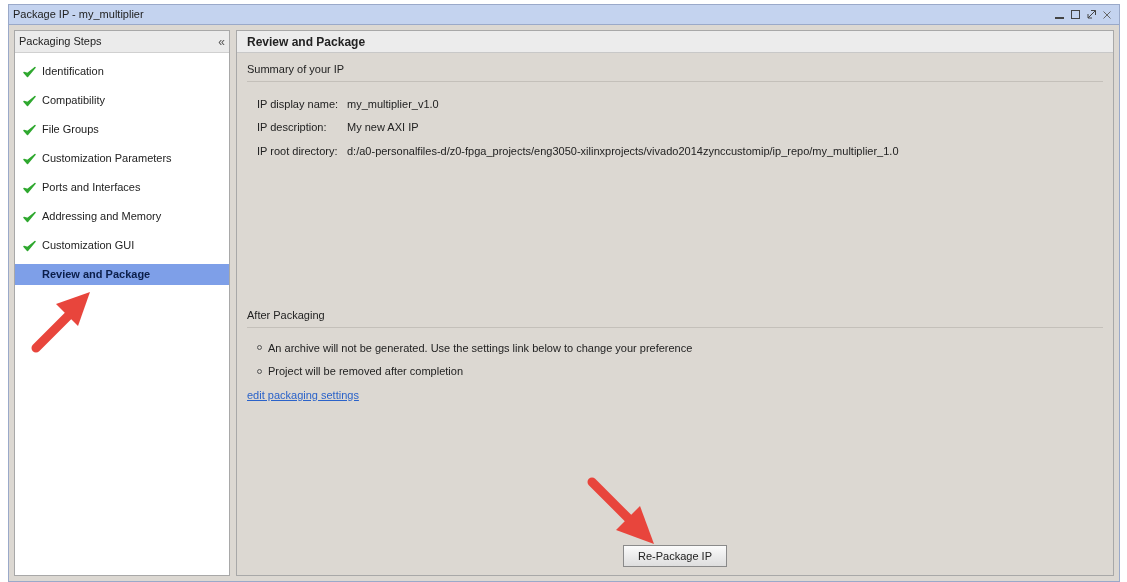 This screenshot has height=582, width=1127. Describe the element at coordinates (675, 556) in the screenshot. I see `repackage-button: Re-Package IP` at that location.